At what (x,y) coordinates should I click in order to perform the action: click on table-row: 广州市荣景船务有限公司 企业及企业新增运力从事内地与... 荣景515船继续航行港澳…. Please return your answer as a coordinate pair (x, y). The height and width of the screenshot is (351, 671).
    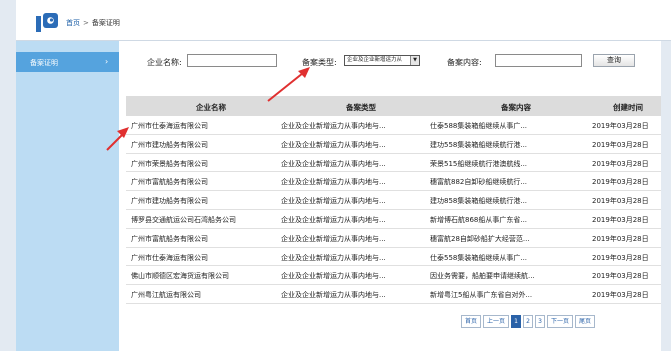
    Looking at the image, I should click on (393, 163).